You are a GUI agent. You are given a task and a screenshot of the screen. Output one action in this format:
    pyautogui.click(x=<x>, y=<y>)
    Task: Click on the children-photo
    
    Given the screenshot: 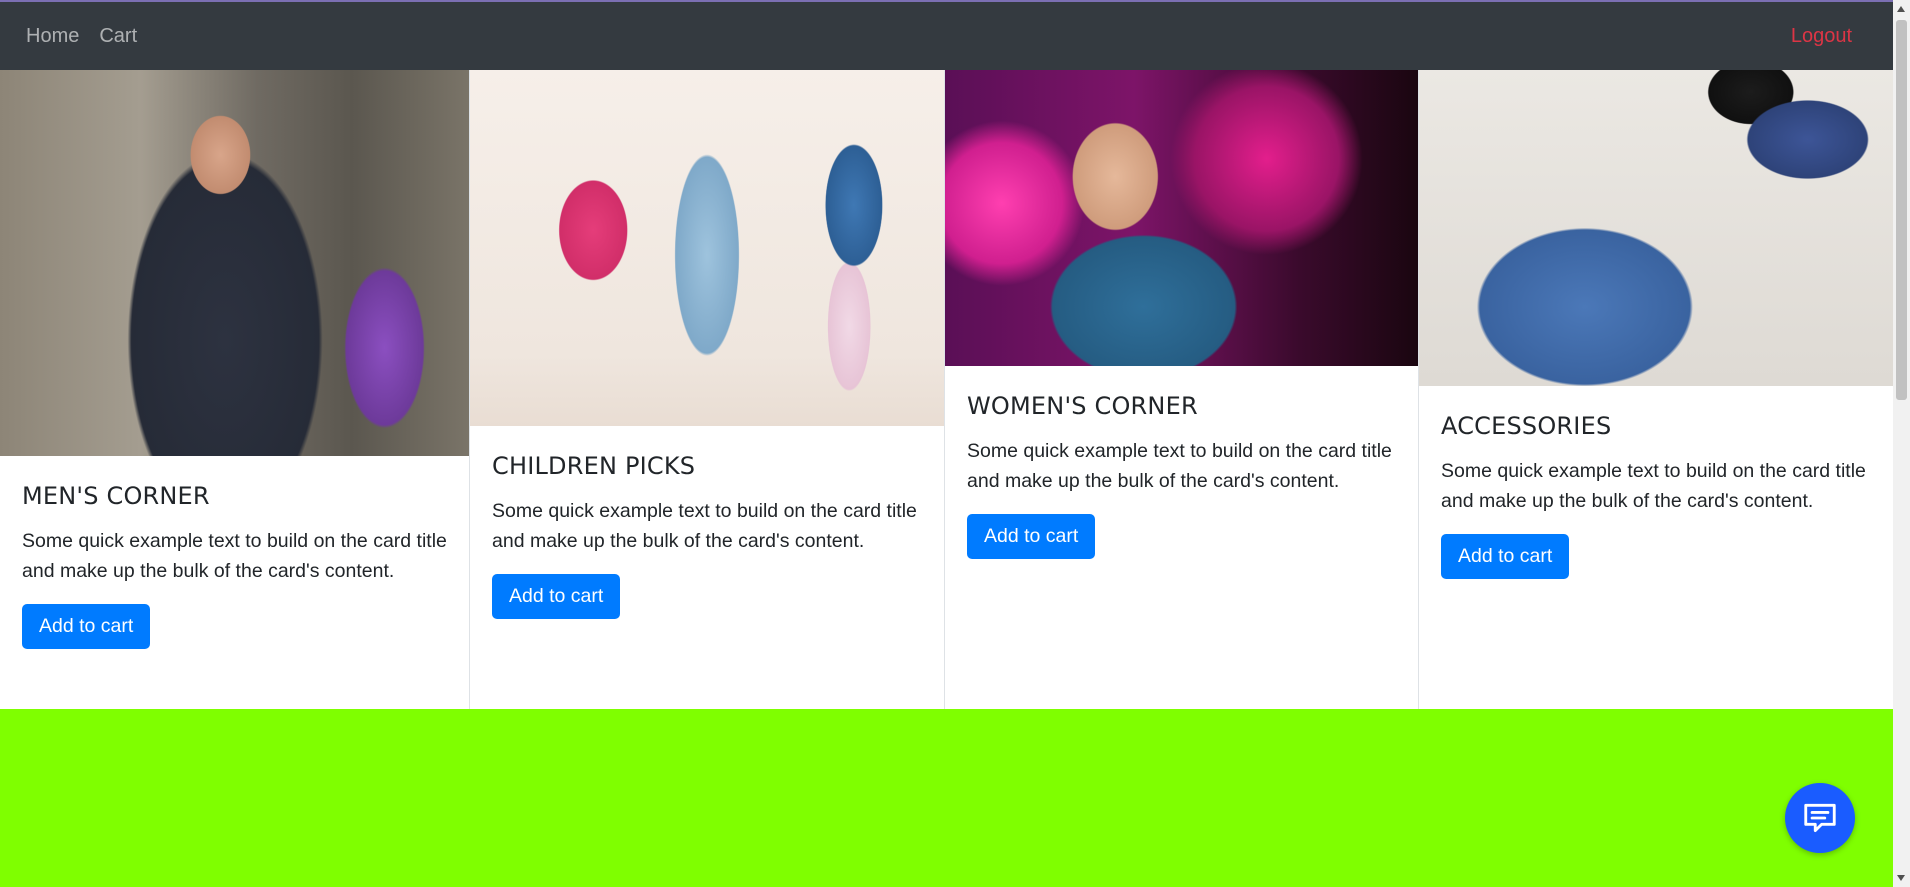 What is the action you would take?
    pyautogui.click(x=707, y=248)
    